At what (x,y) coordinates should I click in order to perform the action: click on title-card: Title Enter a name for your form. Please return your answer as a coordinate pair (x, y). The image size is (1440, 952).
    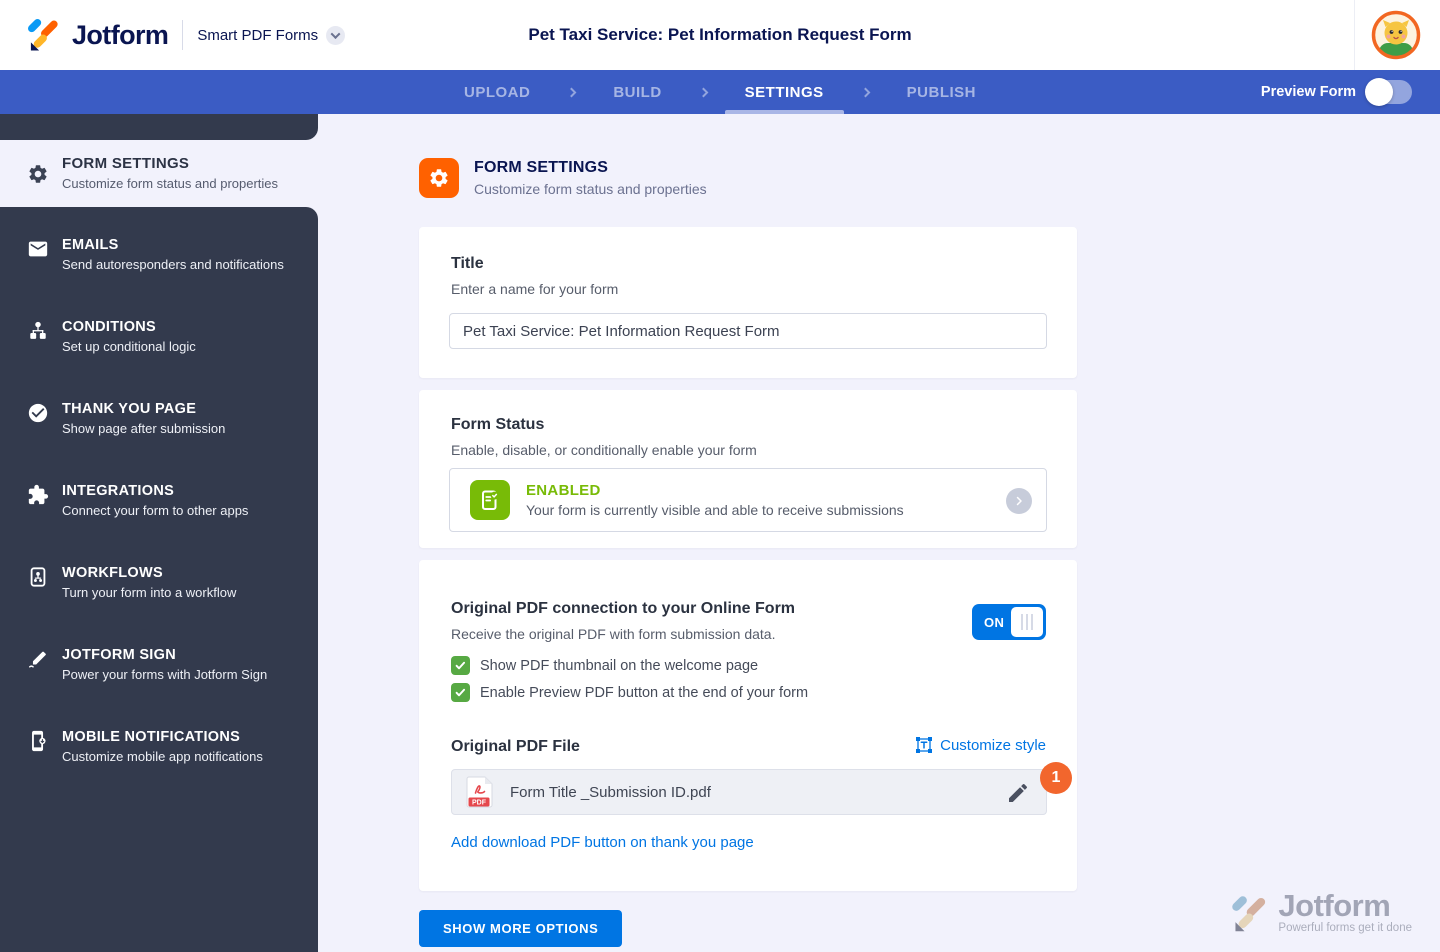
    Looking at the image, I should click on (748, 302).